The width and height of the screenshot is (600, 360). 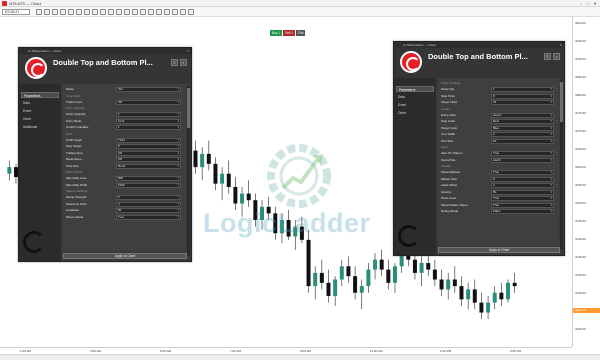 I want to click on sidebar-item-additional: Additional, so click(x=40, y=127).